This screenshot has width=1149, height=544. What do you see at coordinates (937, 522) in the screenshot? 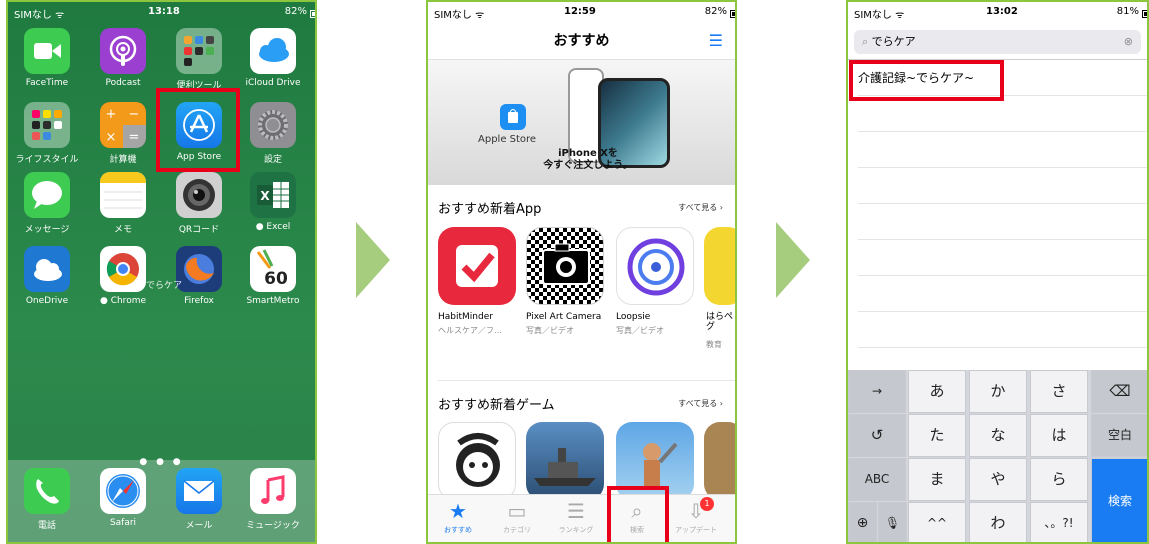
I see `key-kaomoji: ^^` at bounding box center [937, 522].